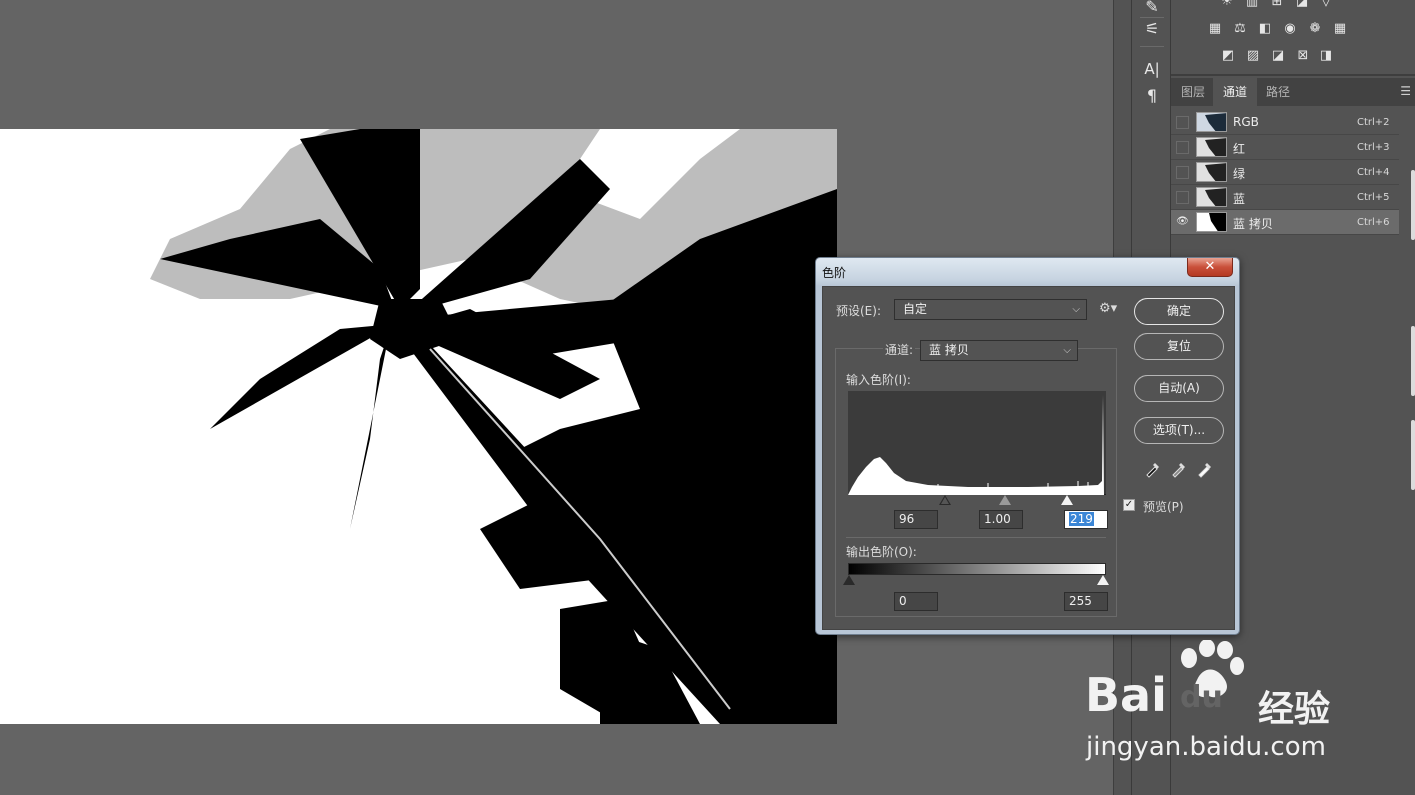 The height and width of the screenshot is (795, 1415). Describe the element at coordinates (1210, 267) in the screenshot. I see `close-button: ✕` at that location.